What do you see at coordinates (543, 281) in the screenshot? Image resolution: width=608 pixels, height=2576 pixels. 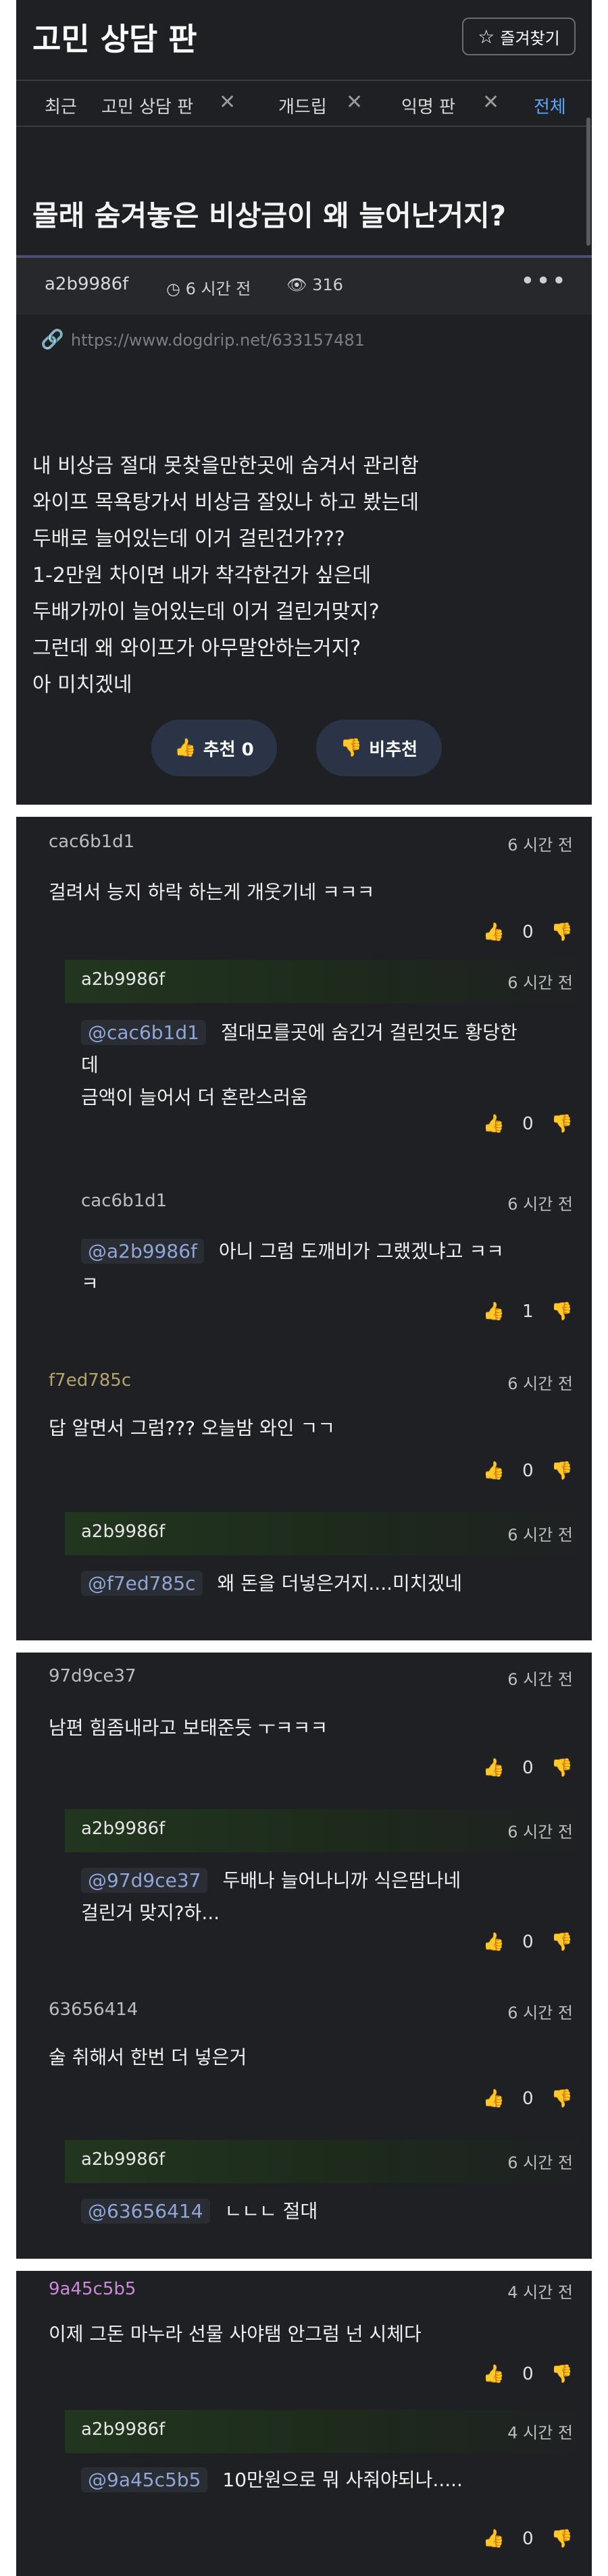 I see `more-options-icon: •••` at bounding box center [543, 281].